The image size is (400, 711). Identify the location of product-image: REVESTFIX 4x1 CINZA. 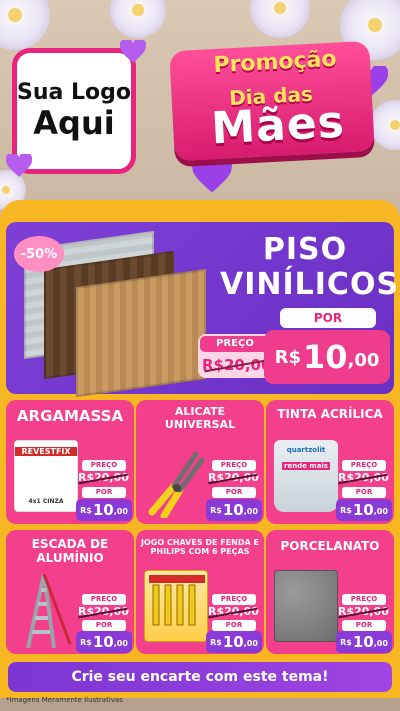
(46, 476).